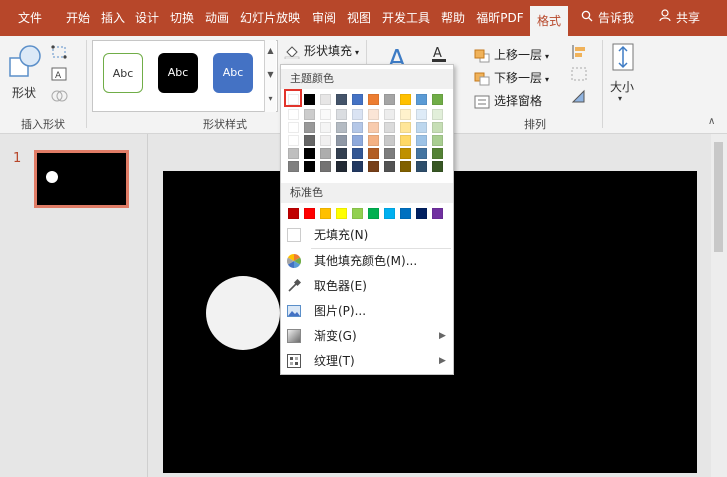  Describe the element at coordinates (81, 179) in the screenshot. I see `slide-thumbnail` at that location.